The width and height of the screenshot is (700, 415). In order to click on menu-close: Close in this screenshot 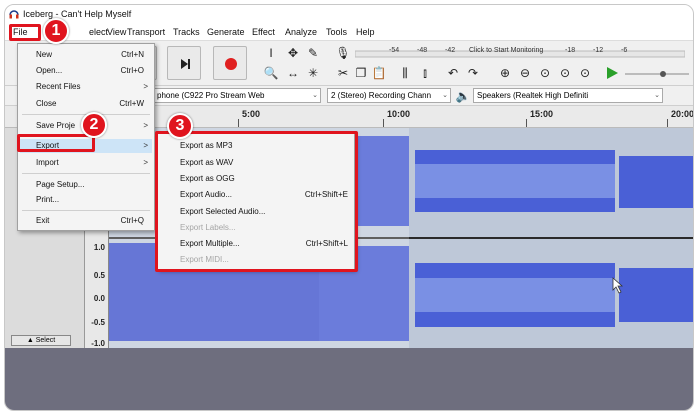, I will do `click(46, 103)`.